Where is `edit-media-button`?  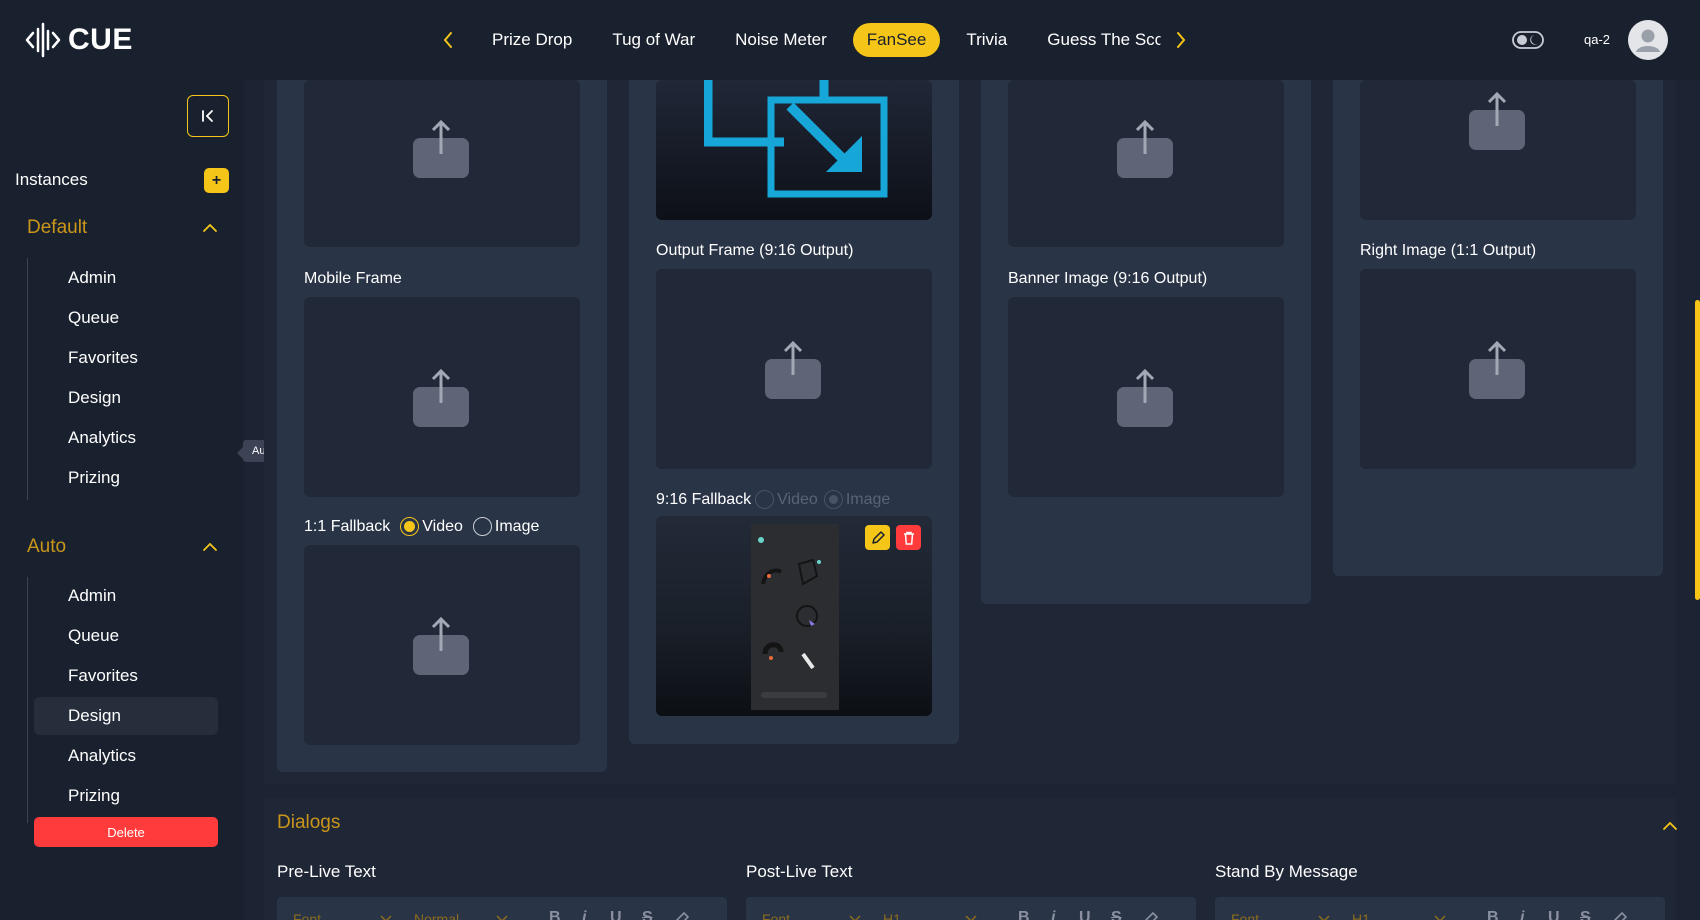
edit-media-button is located at coordinates (877, 537).